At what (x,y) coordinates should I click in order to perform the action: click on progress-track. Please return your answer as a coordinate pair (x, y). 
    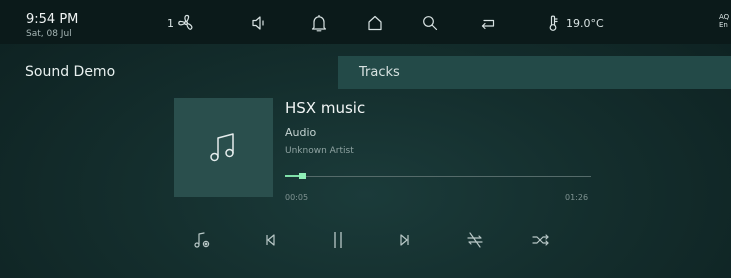
    Looking at the image, I should click on (438, 176).